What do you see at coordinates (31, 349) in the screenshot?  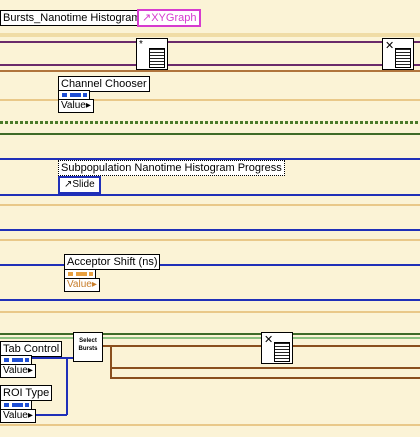 I see `tab-label-text: Tab Control` at bounding box center [31, 349].